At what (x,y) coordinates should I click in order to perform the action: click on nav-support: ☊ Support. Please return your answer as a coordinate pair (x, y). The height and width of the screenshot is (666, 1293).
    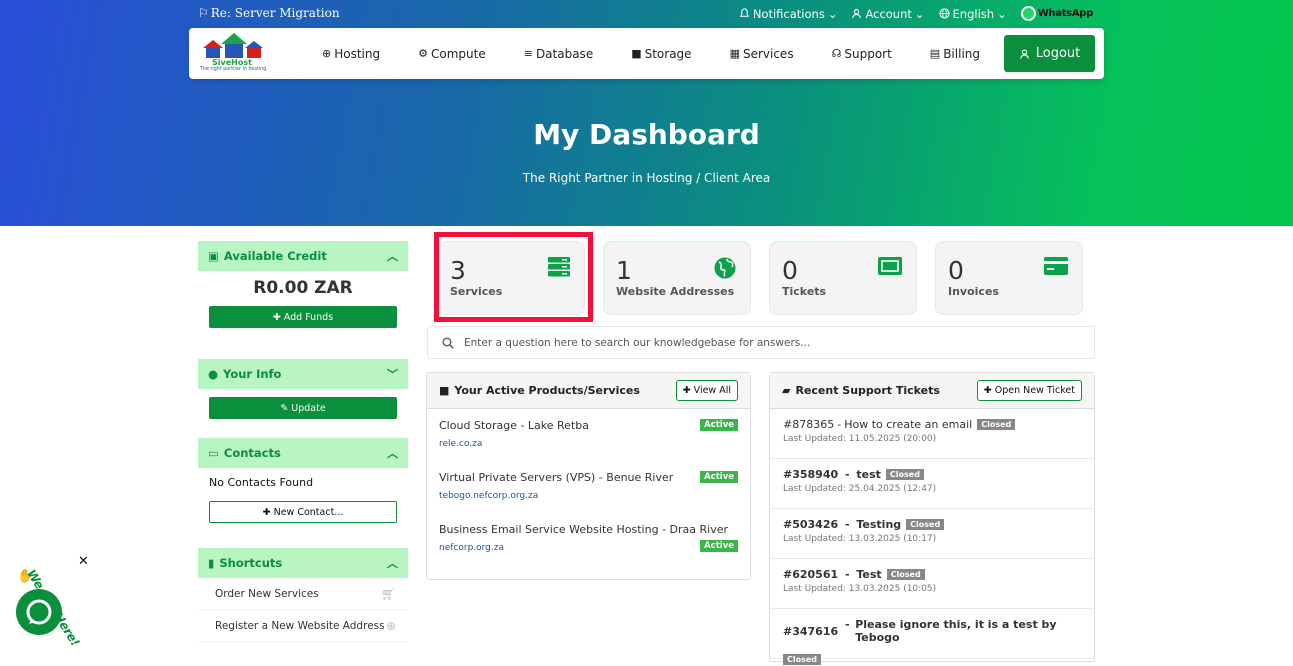
    Looking at the image, I should click on (862, 54).